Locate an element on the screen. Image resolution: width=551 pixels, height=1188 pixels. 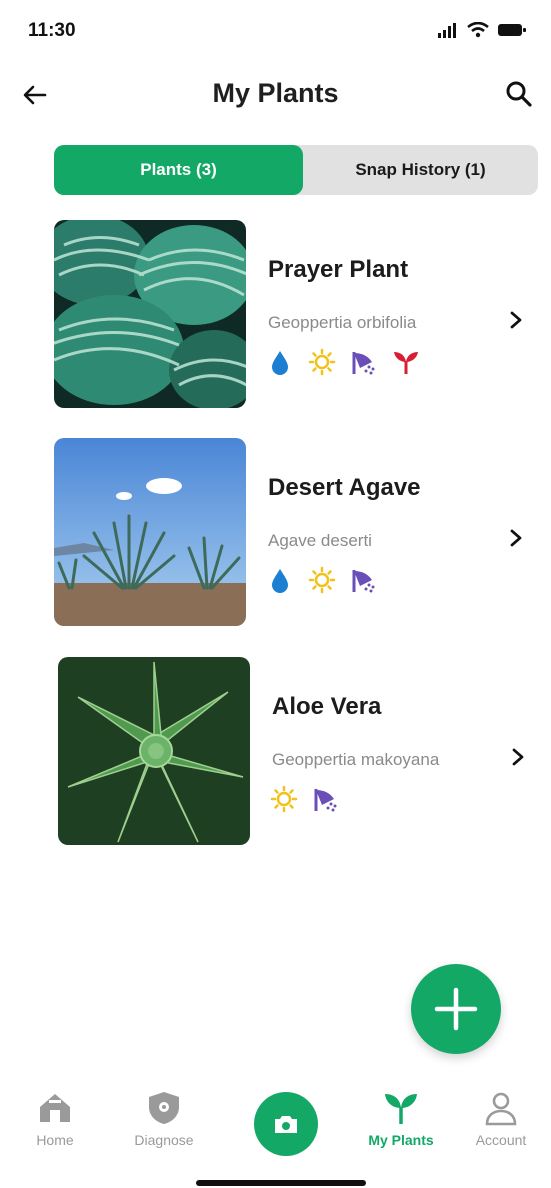
shield-icon is located at coordinates (164, 1108).